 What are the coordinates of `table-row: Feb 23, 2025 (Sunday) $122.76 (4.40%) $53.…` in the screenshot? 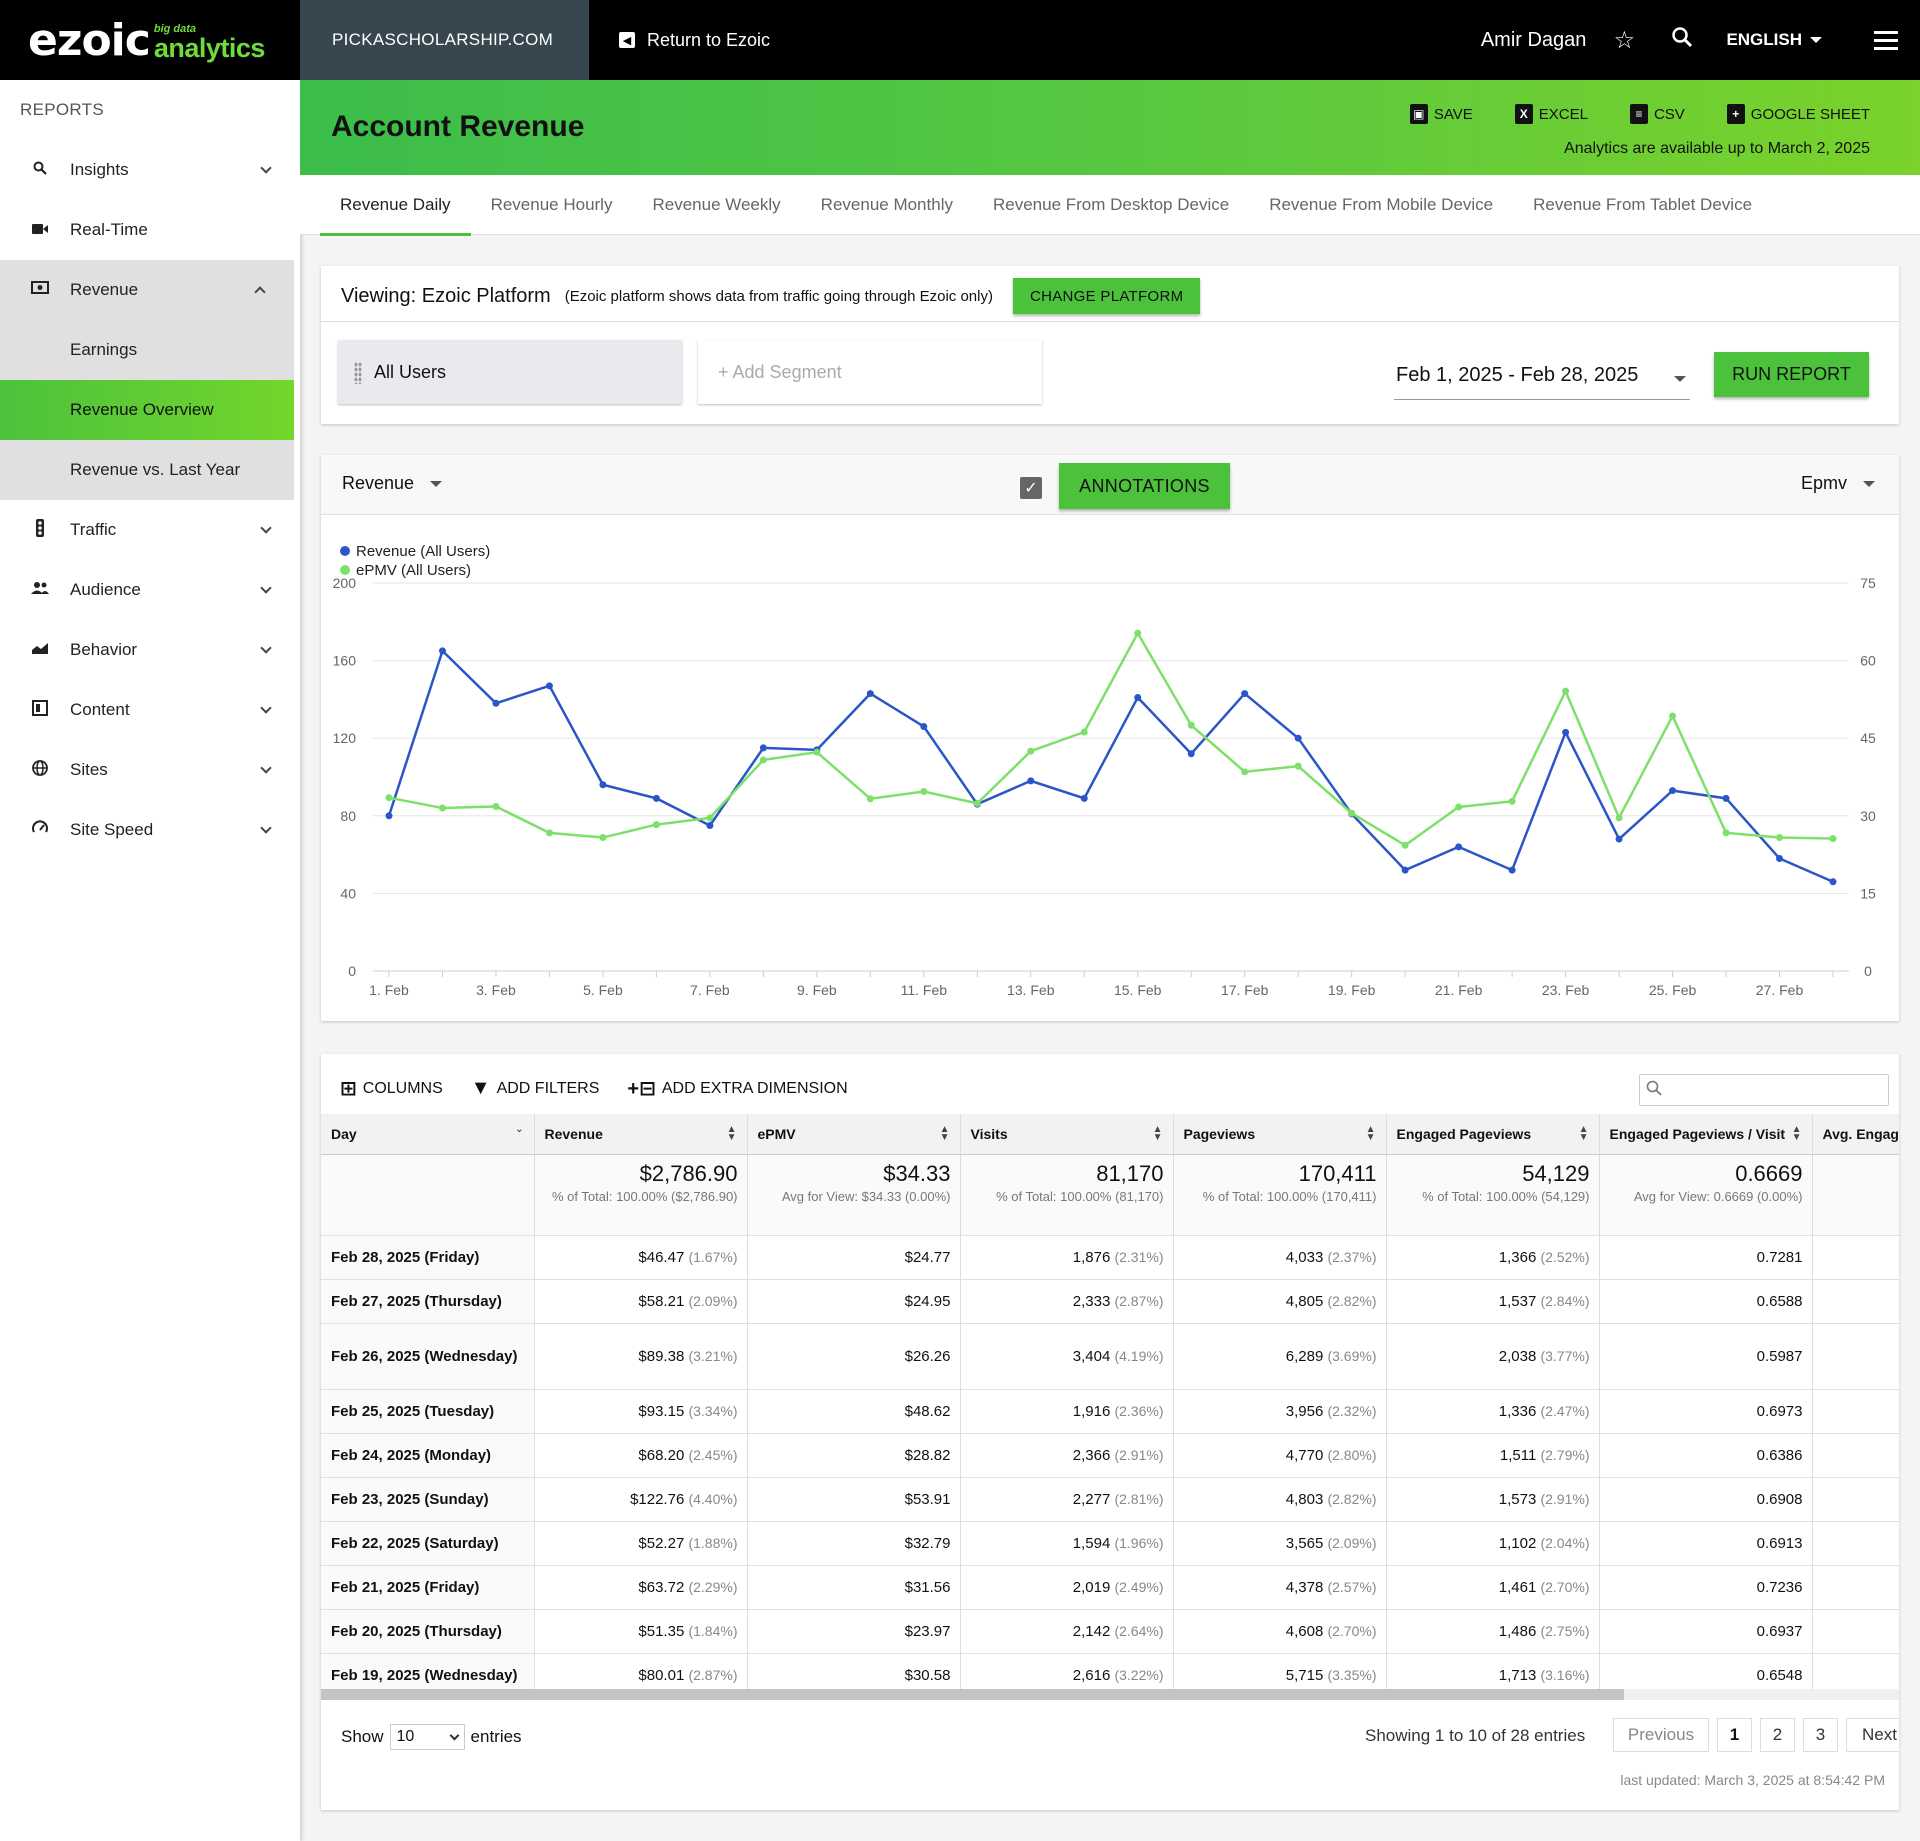 It's located at (1110, 1499).